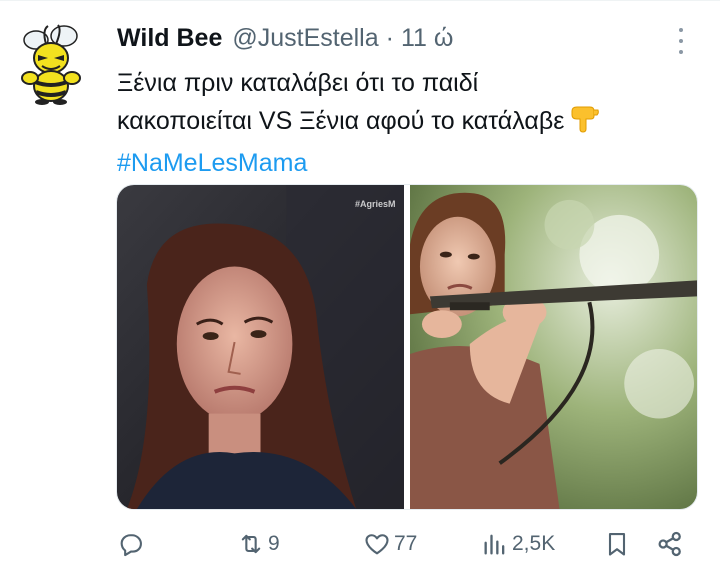 Image resolution: width=720 pixels, height=569 pixels. What do you see at coordinates (305, 38) in the screenshot?
I see `user-handle: @JustEstella` at bounding box center [305, 38].